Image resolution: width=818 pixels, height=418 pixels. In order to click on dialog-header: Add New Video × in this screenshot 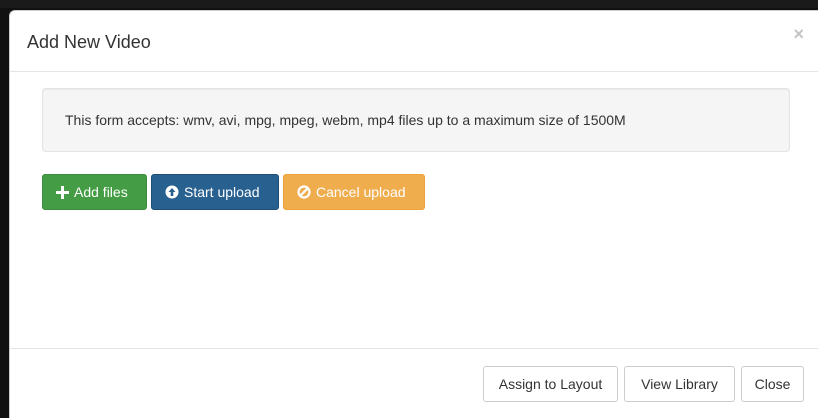, I will do `click(414, 41)`.